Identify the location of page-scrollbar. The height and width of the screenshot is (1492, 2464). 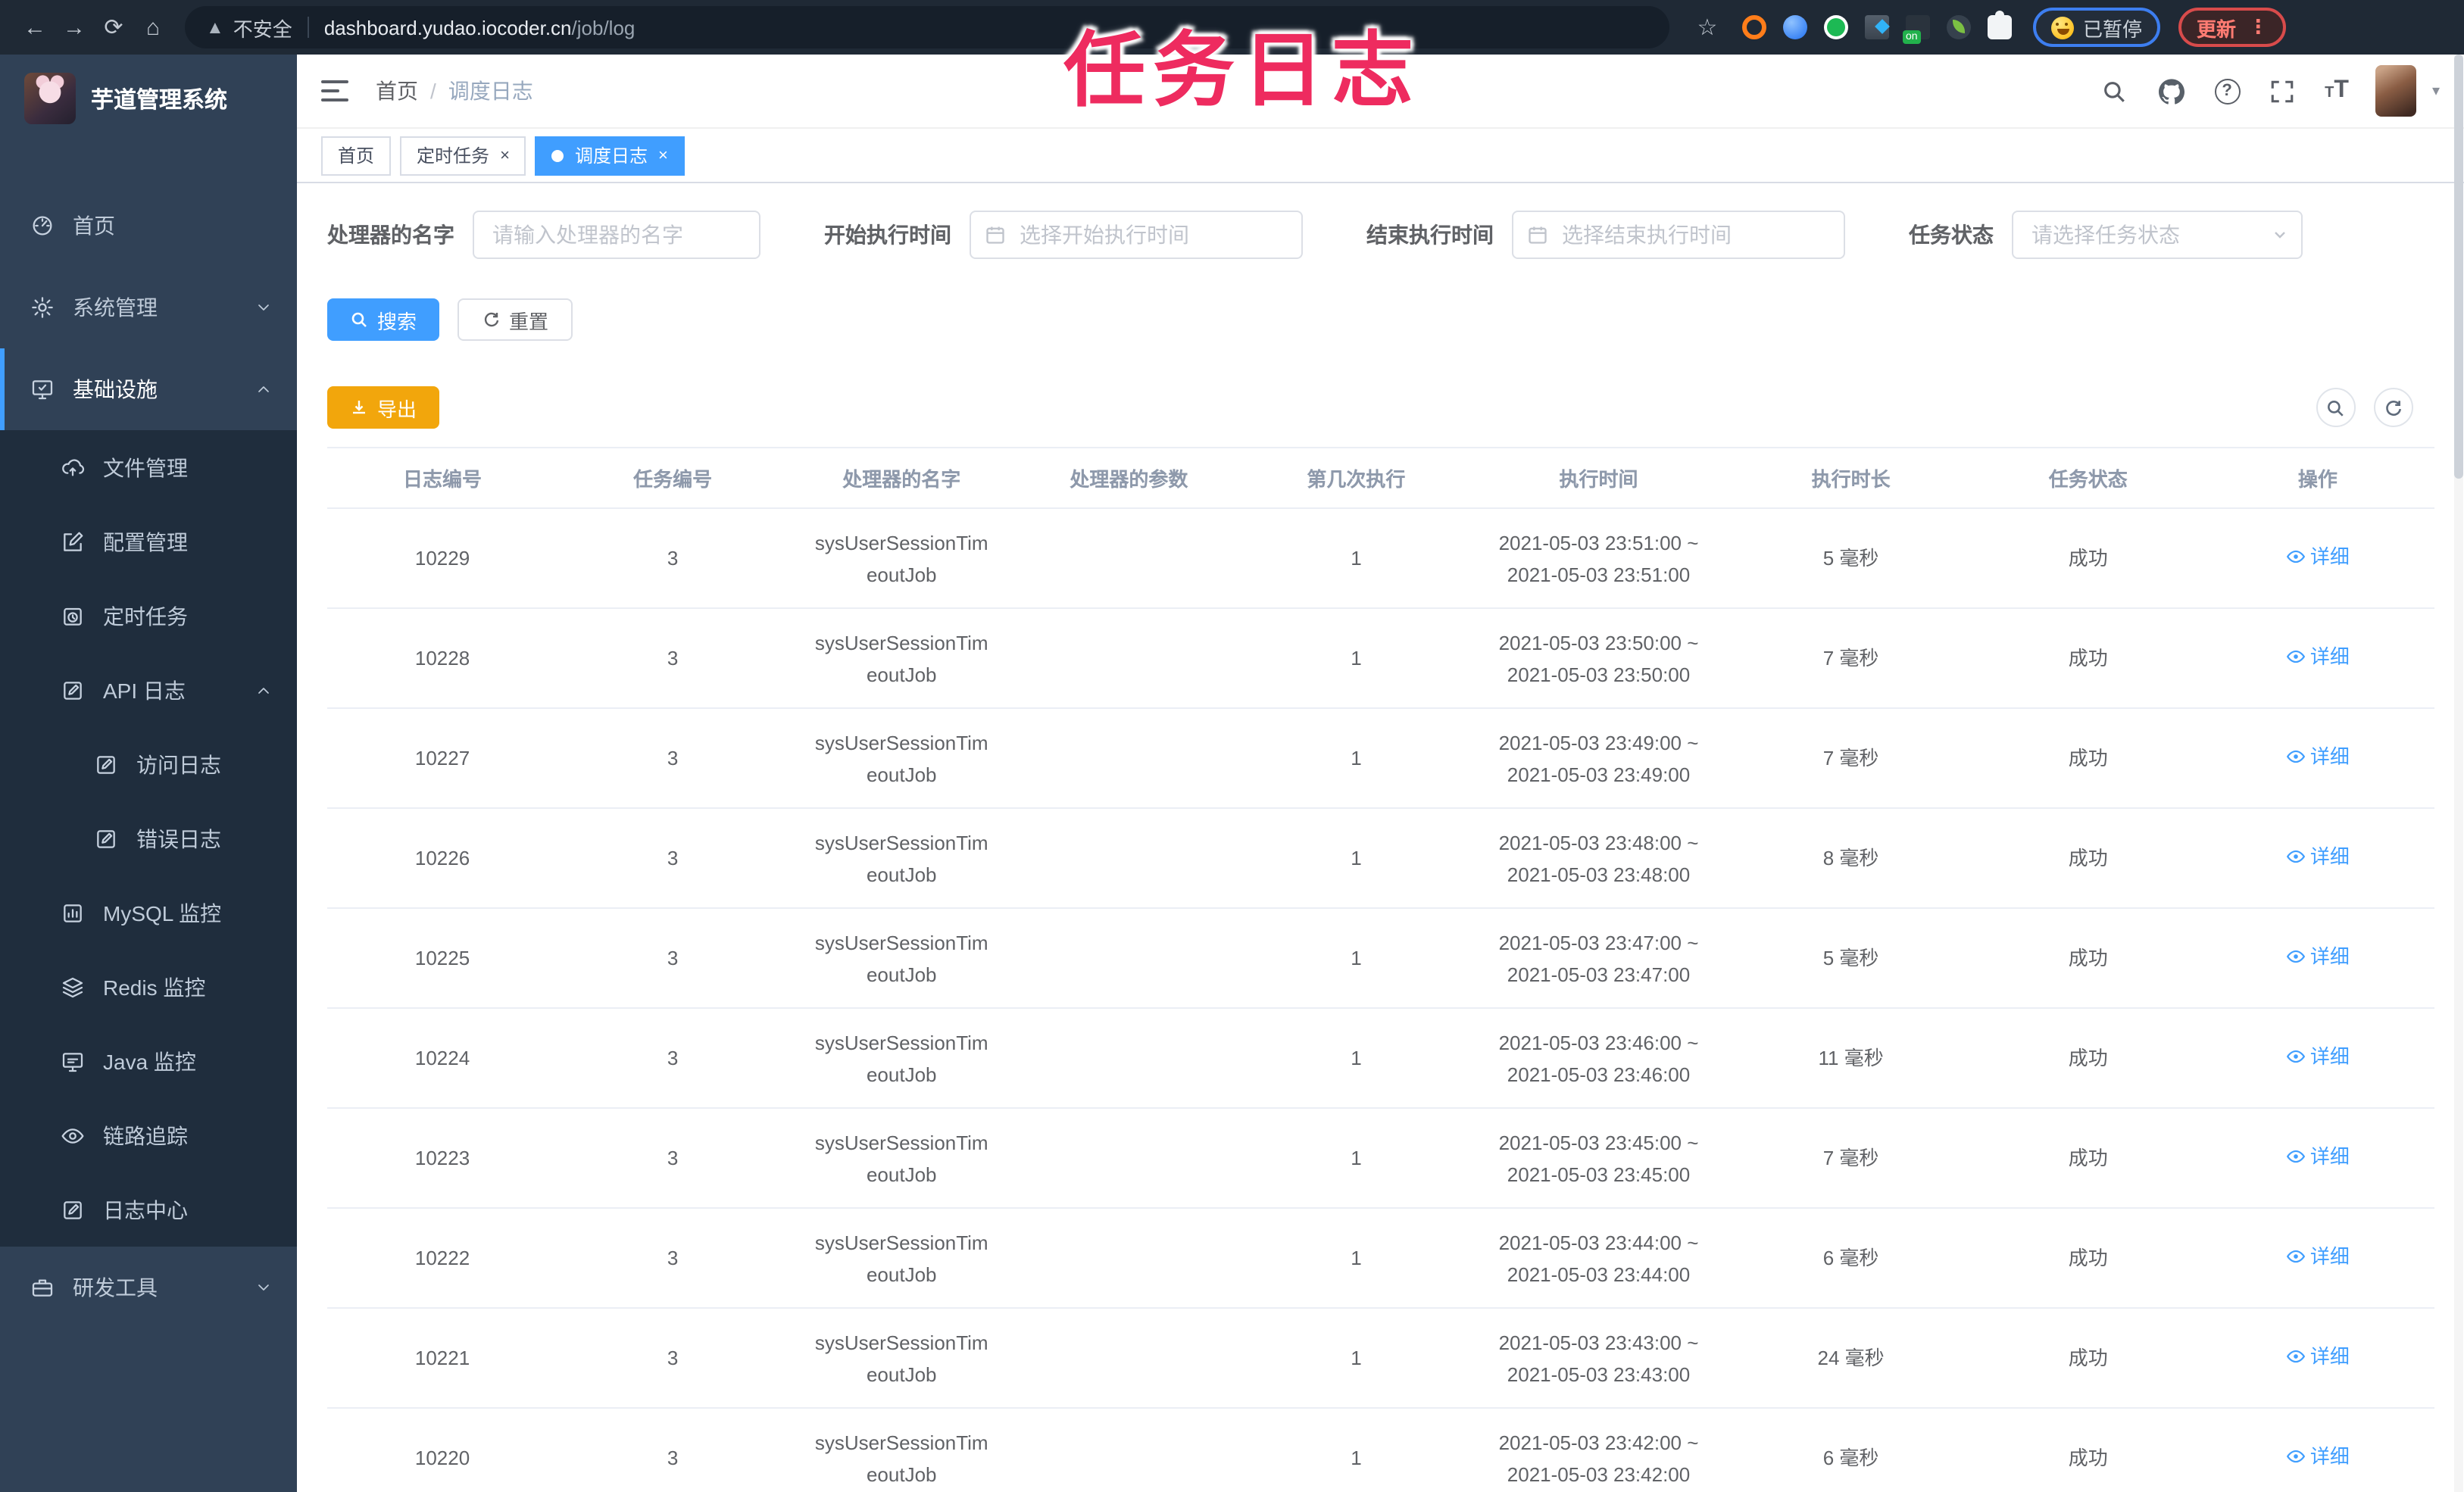
(2457, 773).